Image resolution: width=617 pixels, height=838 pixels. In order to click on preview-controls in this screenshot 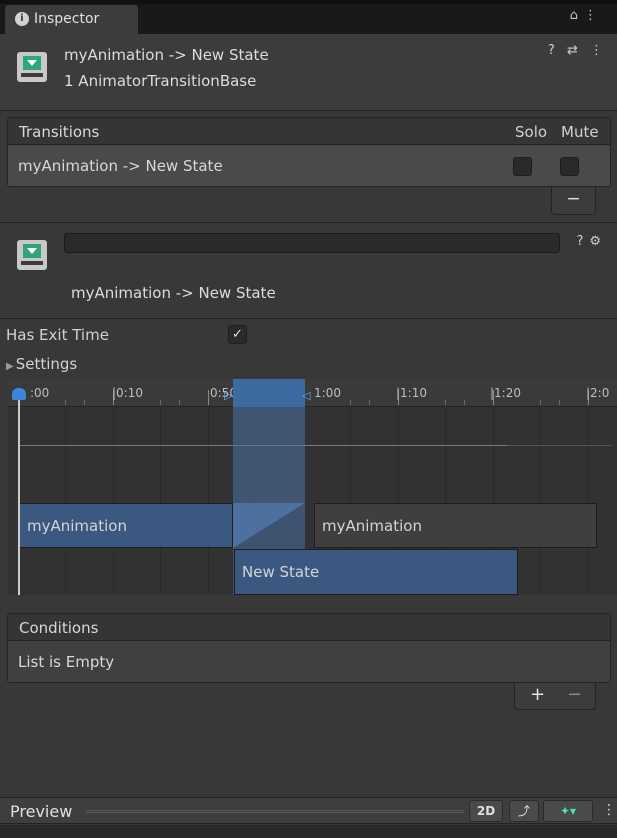, I will do `click(308, 831)`.